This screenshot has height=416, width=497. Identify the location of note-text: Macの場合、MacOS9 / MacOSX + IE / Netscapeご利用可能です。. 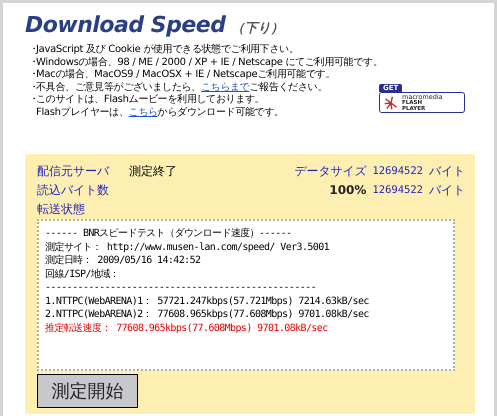
(185, 75).